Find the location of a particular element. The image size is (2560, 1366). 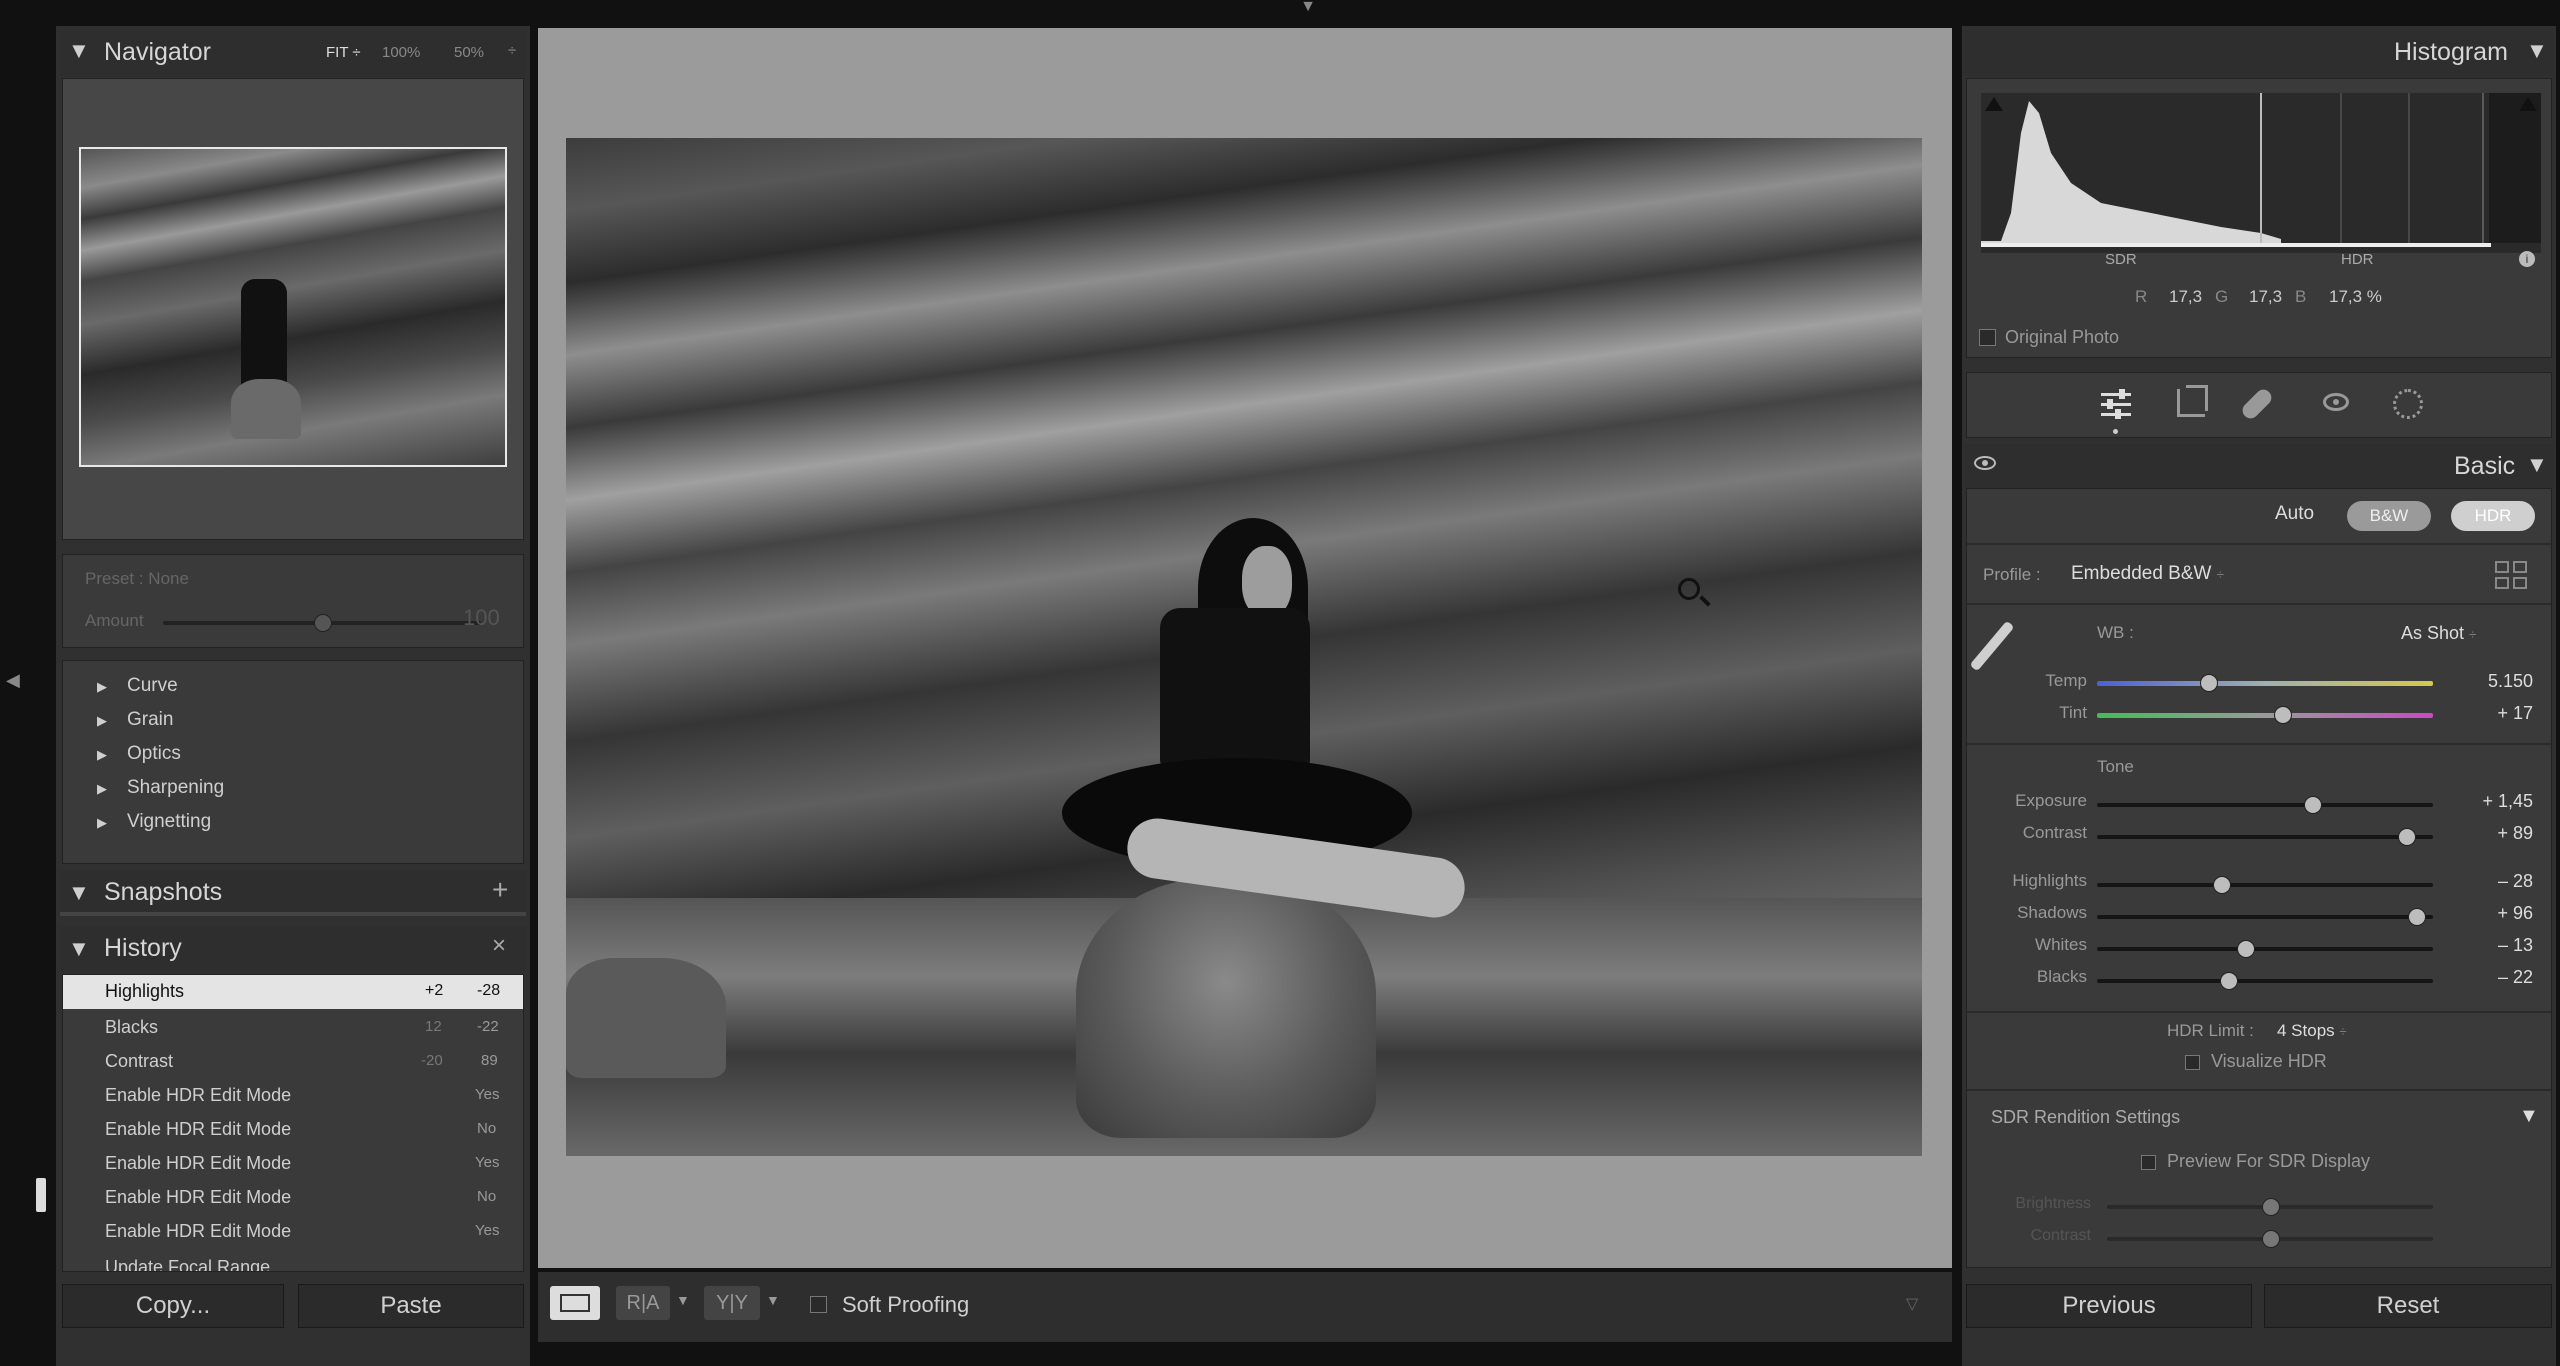

hdr-limit-dropdown: 4 Stops ÷ is located at coordinates (2312, 1031).